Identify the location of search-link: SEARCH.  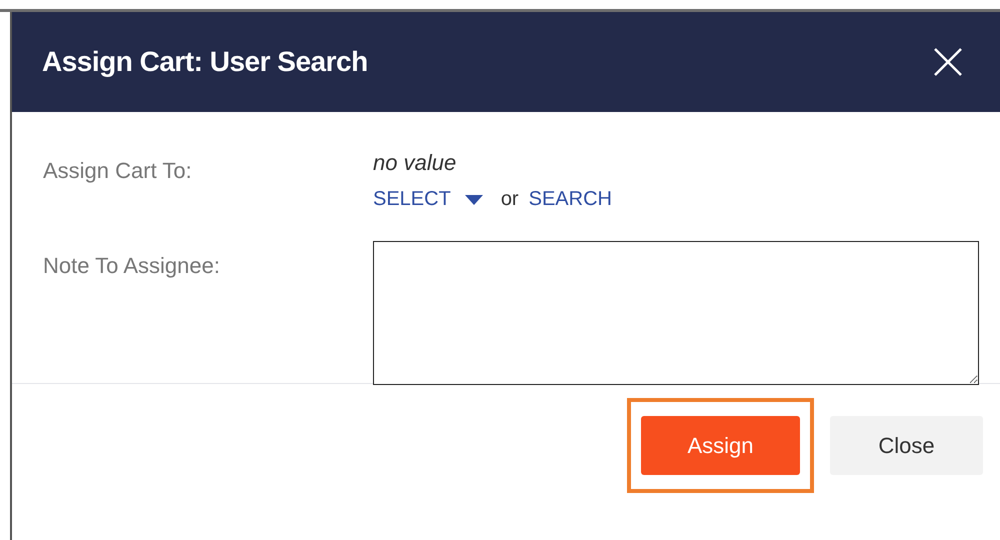
(570, 199).